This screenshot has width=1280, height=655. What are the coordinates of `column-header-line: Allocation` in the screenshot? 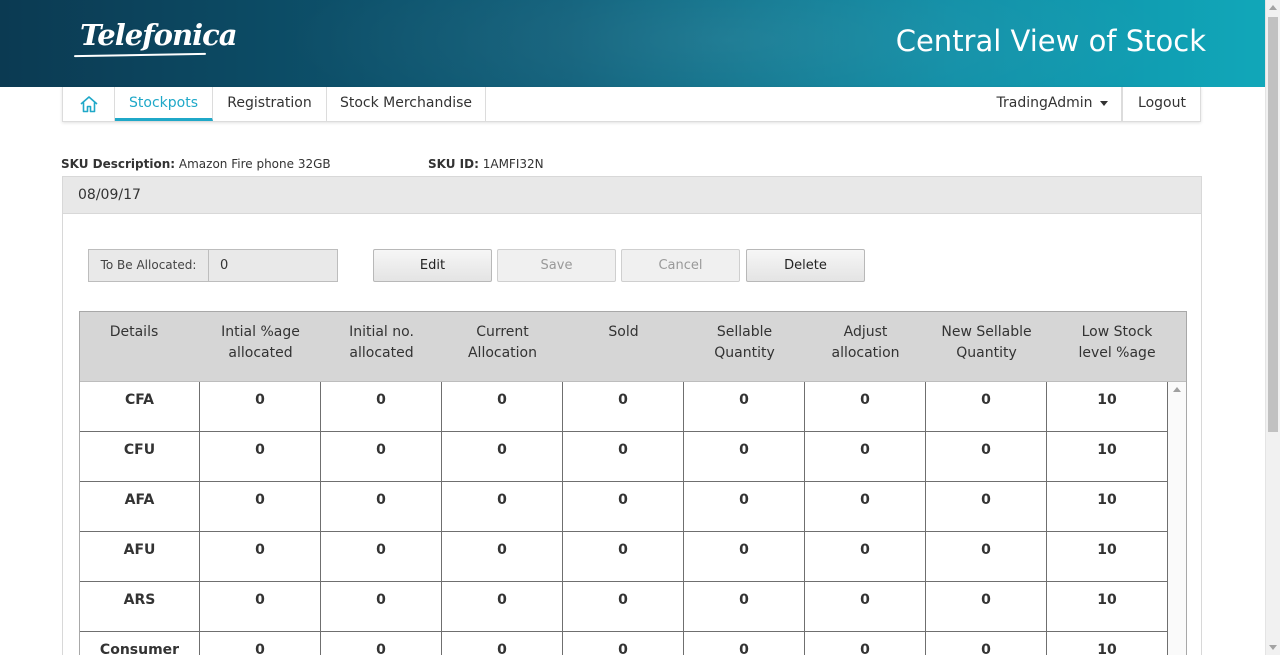 It's located at (502, 353).